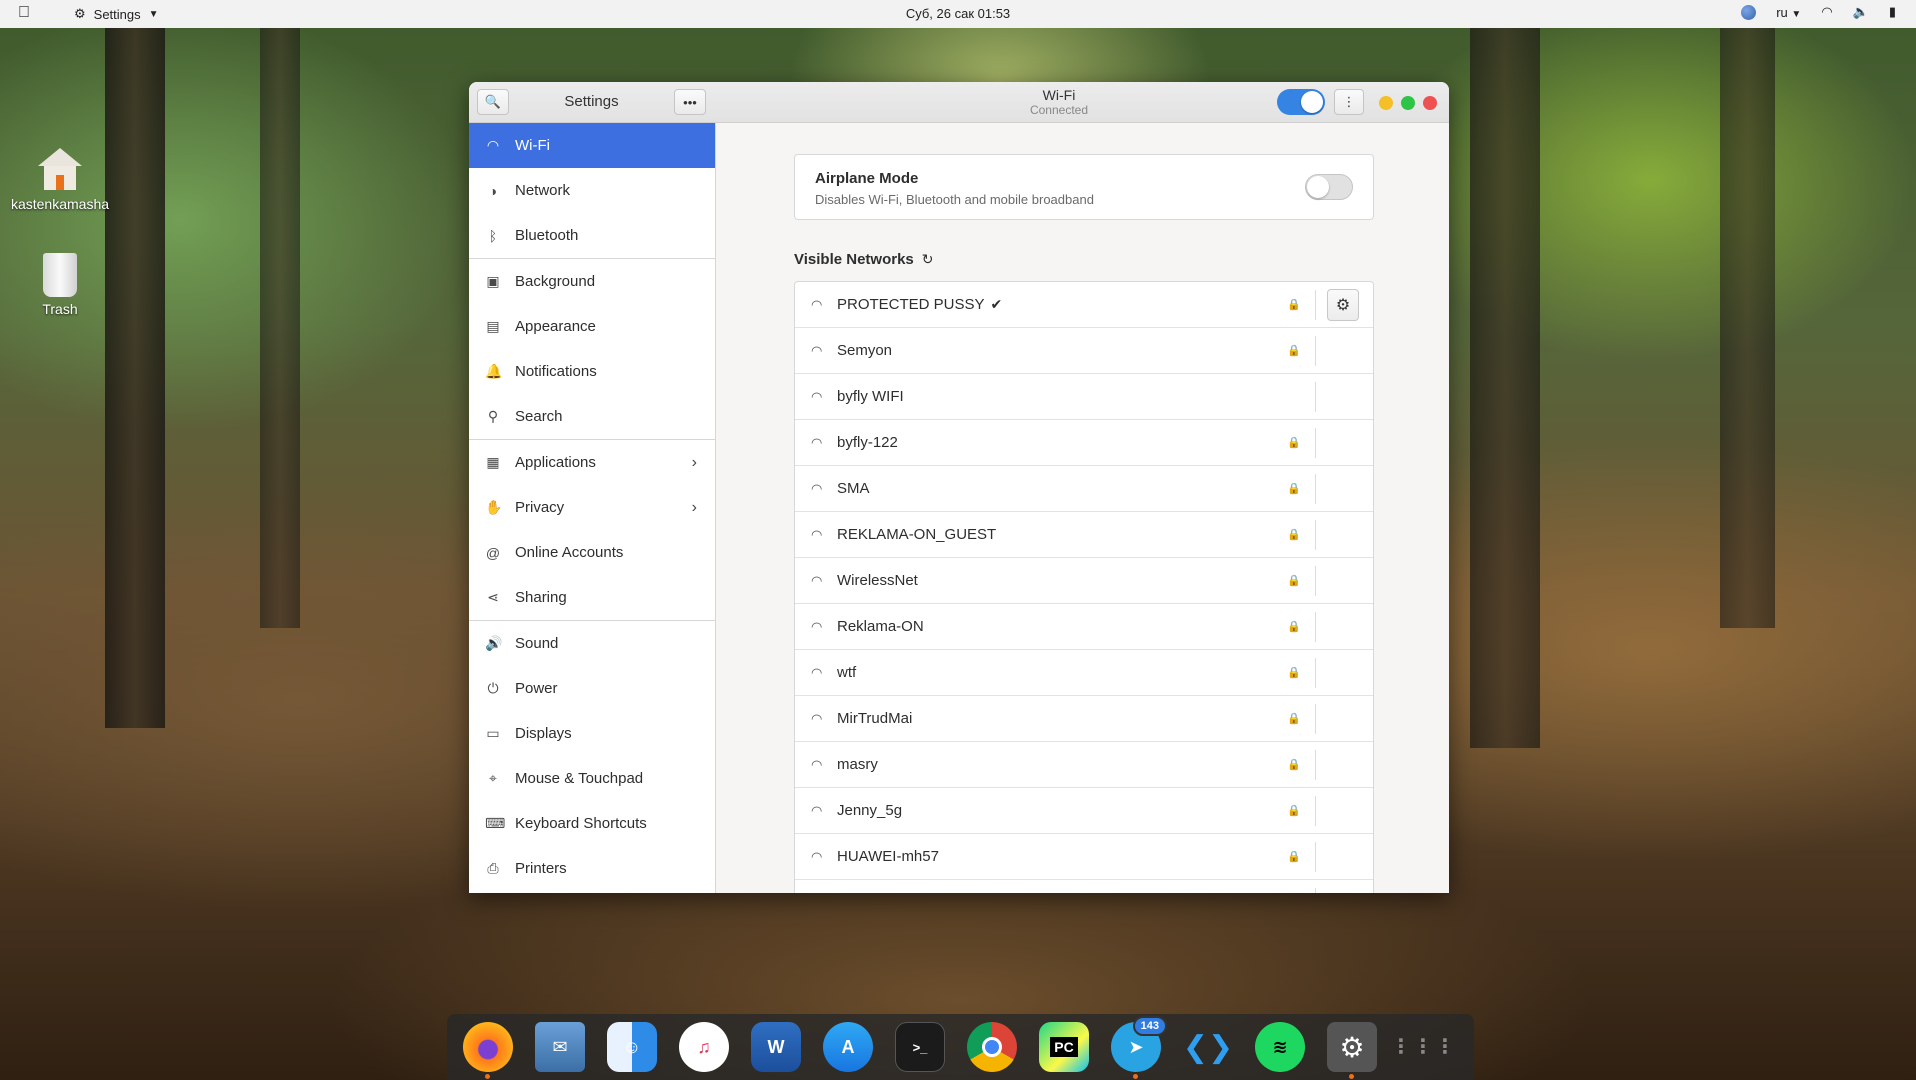 The image size is (1916, 1080). I want to click on vertical-dots-icon: ⋮, so click(1349, 101).